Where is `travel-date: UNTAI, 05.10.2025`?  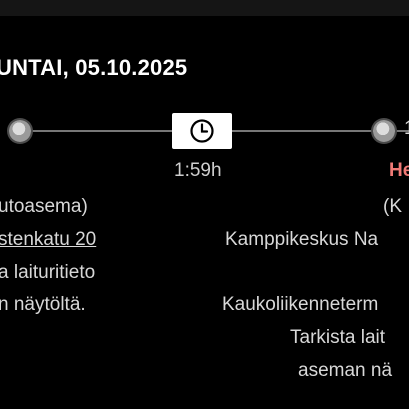 travel-date: UNTAI, 05.10.2025 is located at coordinates (94, 67).